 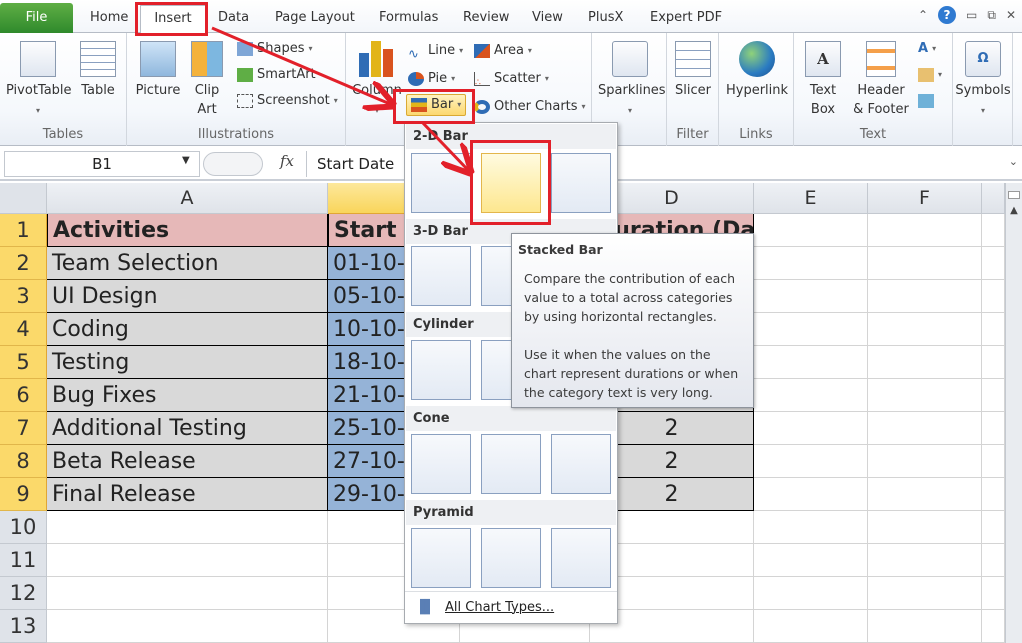 What do you see at coordinates (693, 70) in the screenshot?
I see `slicer-button: Slicer` at bounding box center [693, 70].